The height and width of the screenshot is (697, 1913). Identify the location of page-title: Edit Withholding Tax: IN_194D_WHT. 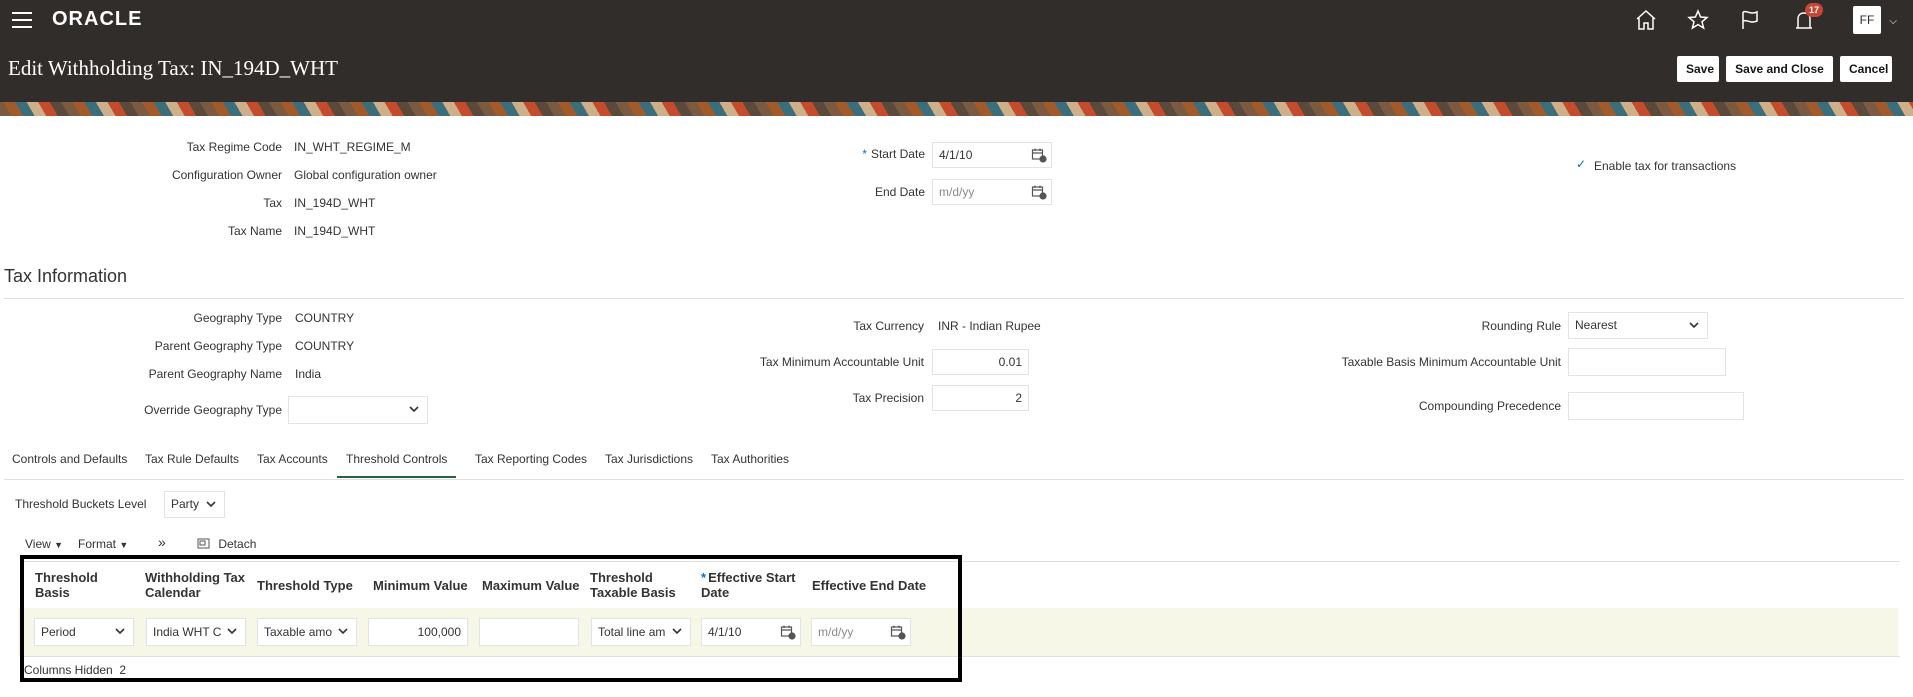
(173, 68).